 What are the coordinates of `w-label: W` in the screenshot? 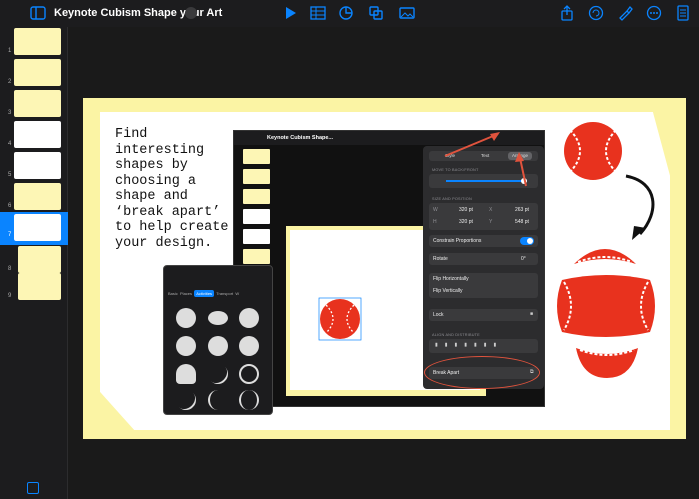 It's located at (435, 210).